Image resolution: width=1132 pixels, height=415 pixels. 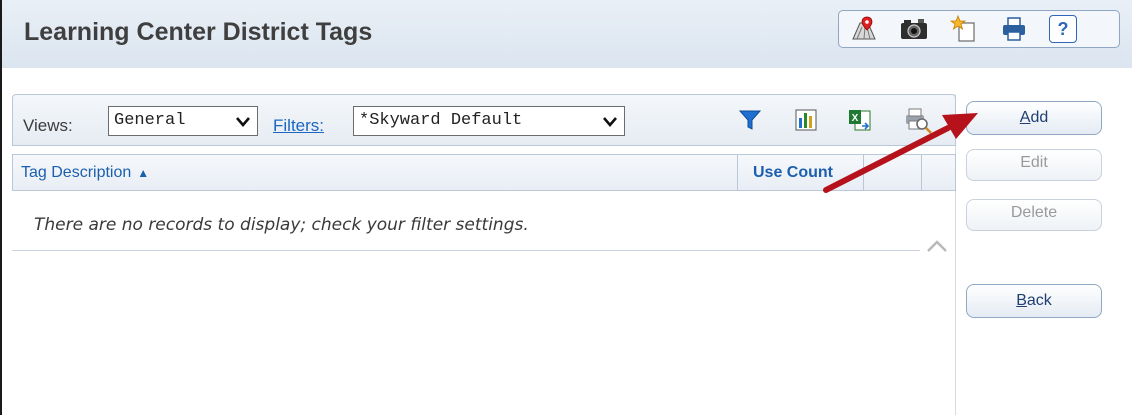 I want to click on print-preview-icon, so click(x=918, y=120).